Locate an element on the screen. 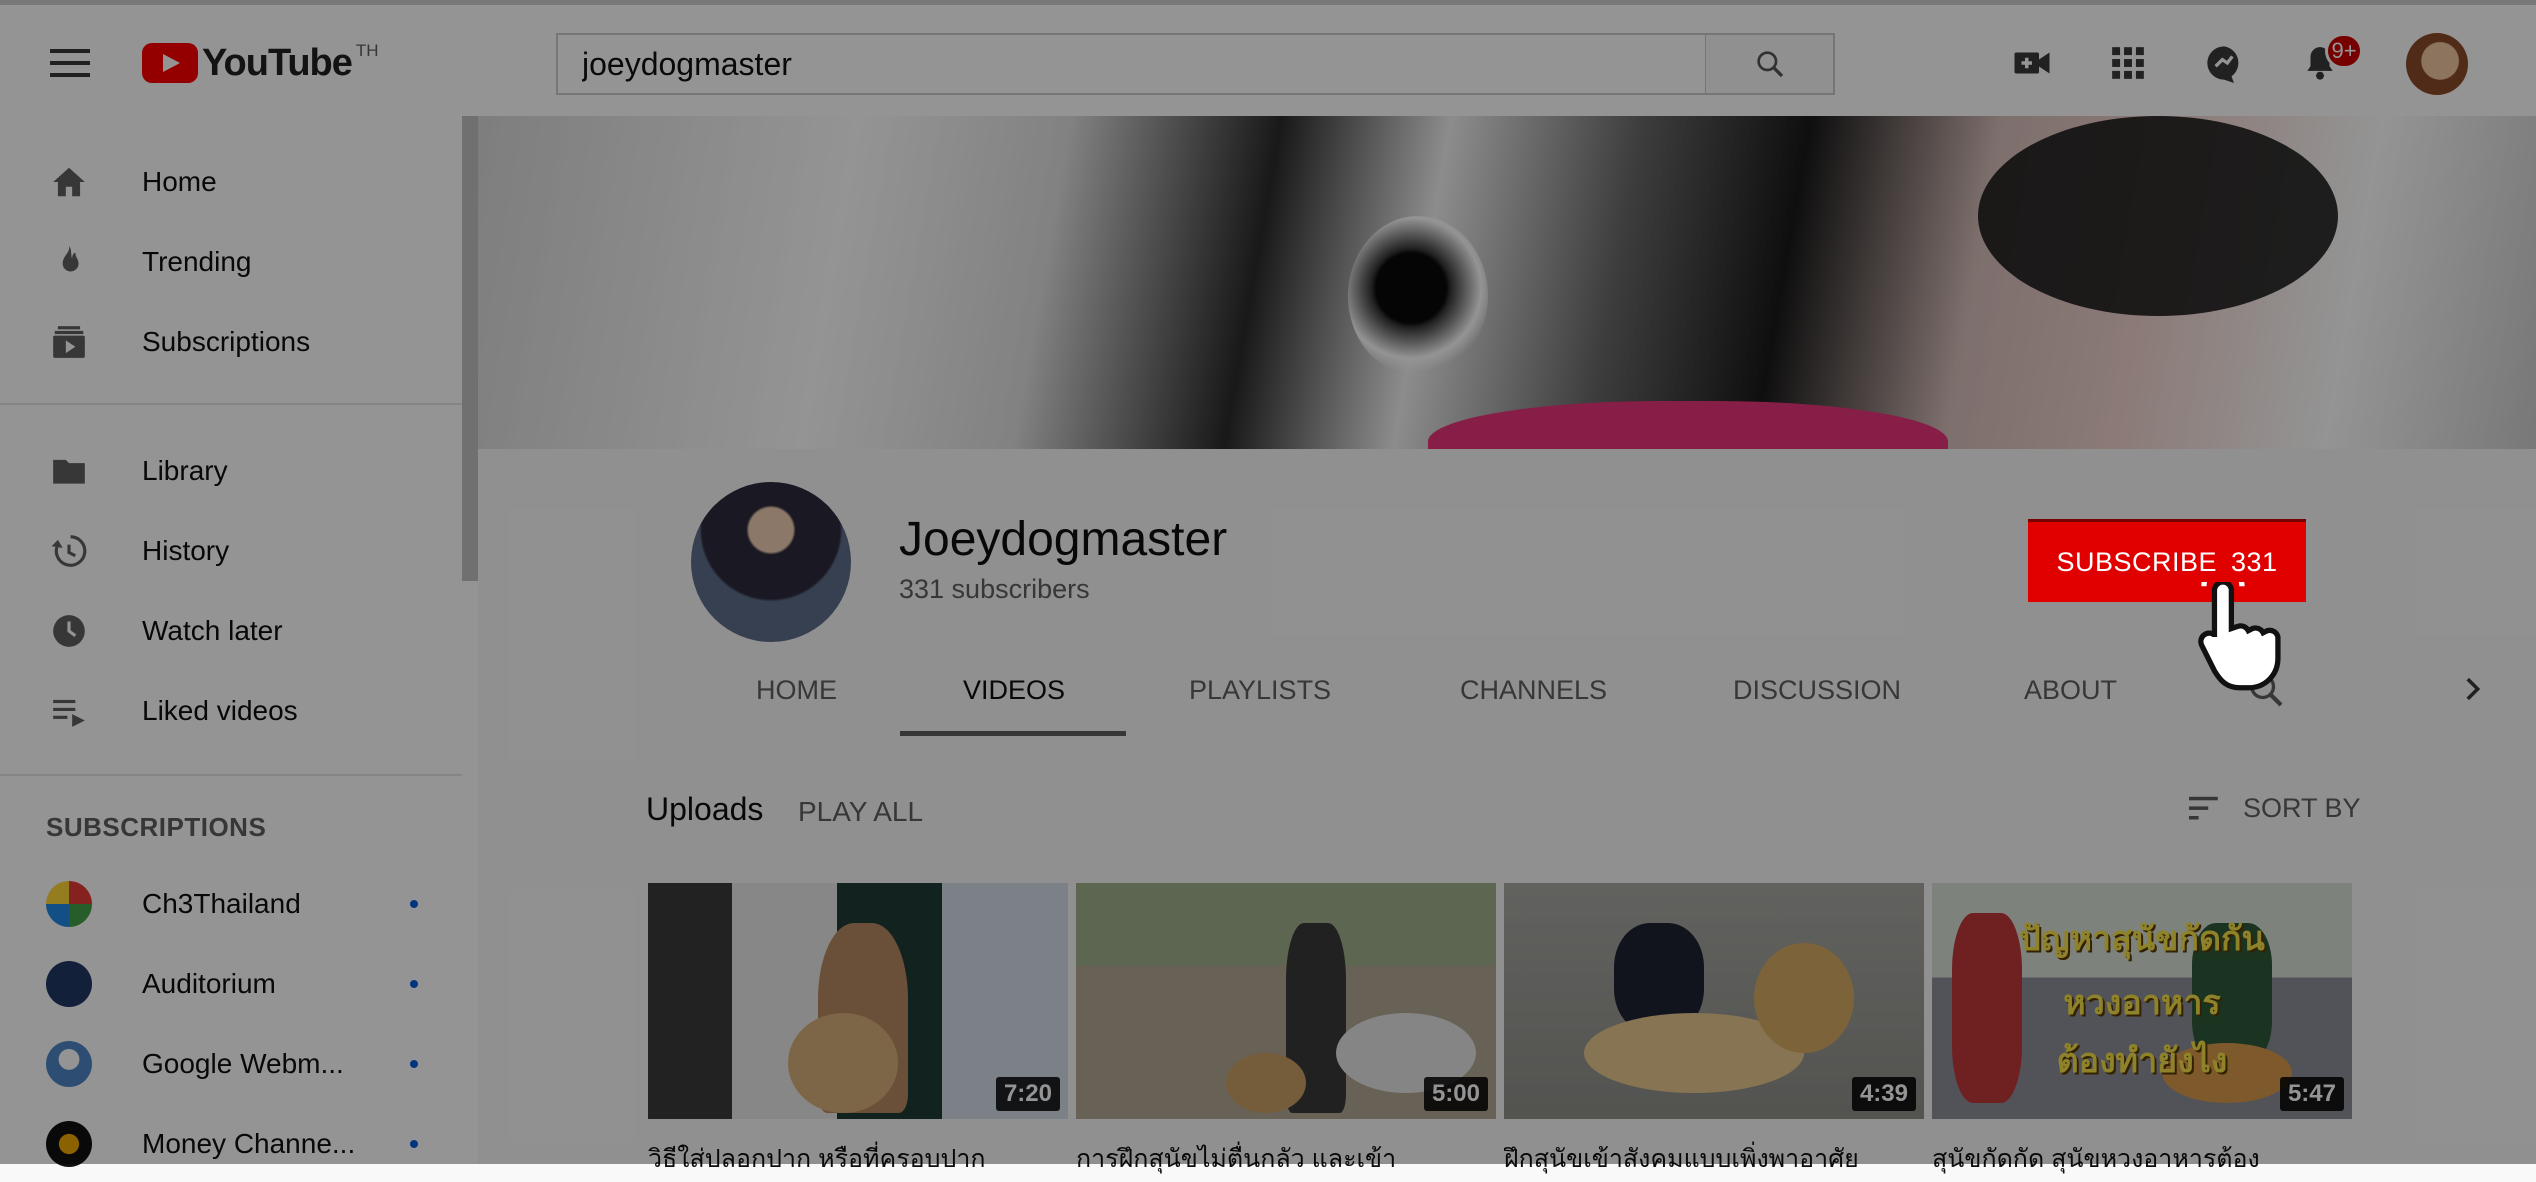  subscriptions-icon is located at coordinates (69, 342).